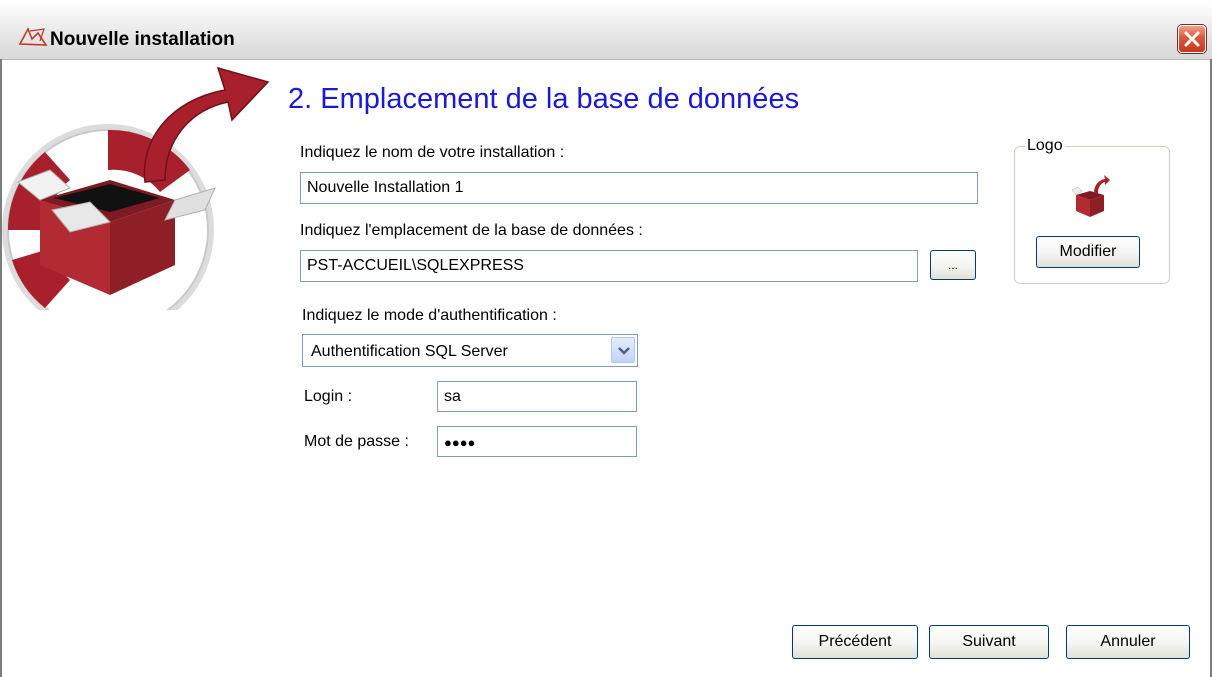  Describe the element at coordinates (409, 351) in the screenshot. I see `auth-mode-selected: Authentification SQL Server` at that location.